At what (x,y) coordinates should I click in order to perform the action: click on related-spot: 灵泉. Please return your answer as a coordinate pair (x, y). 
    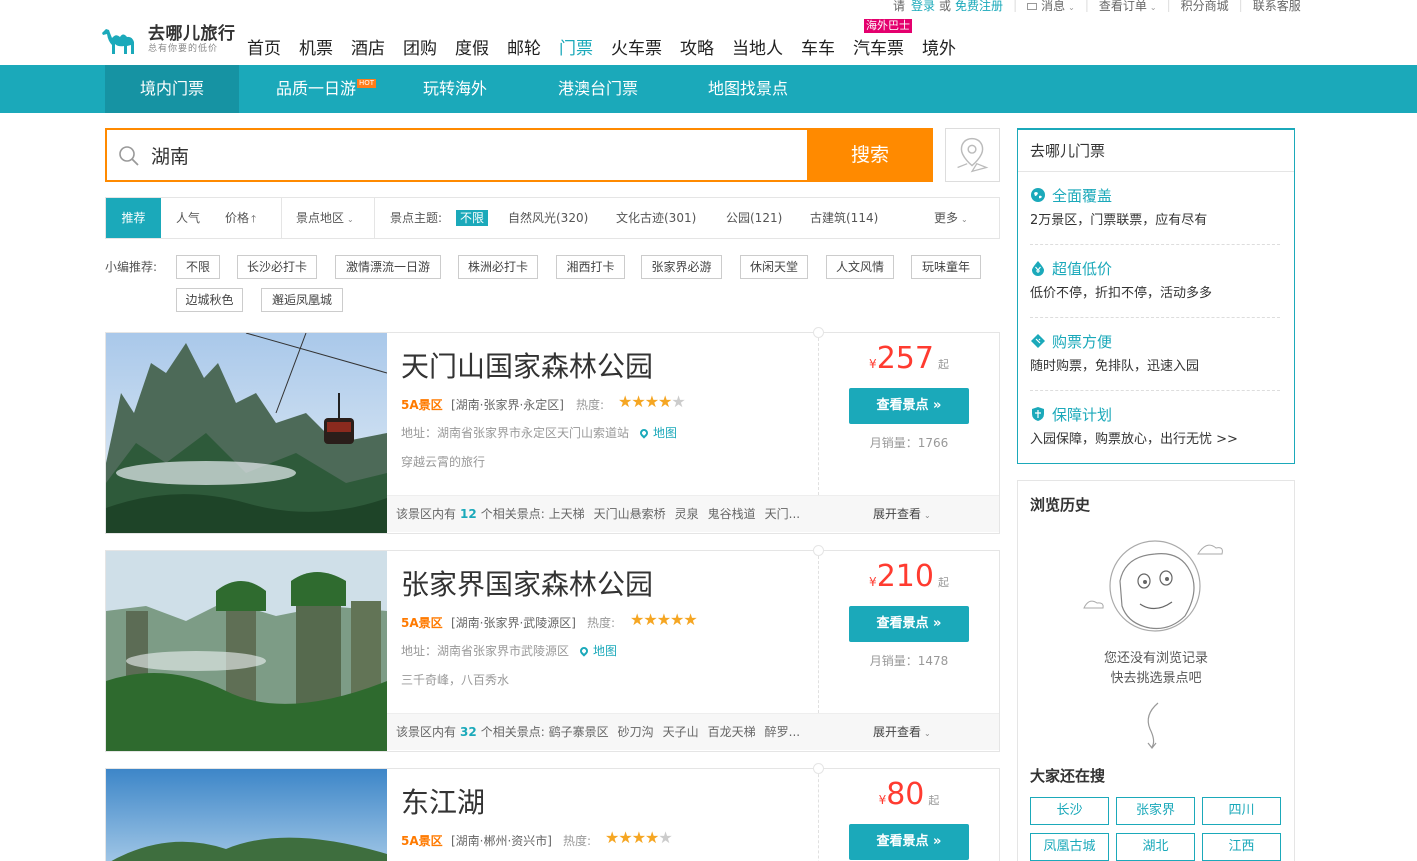
    Looking at the image, I should click on (687, 514).